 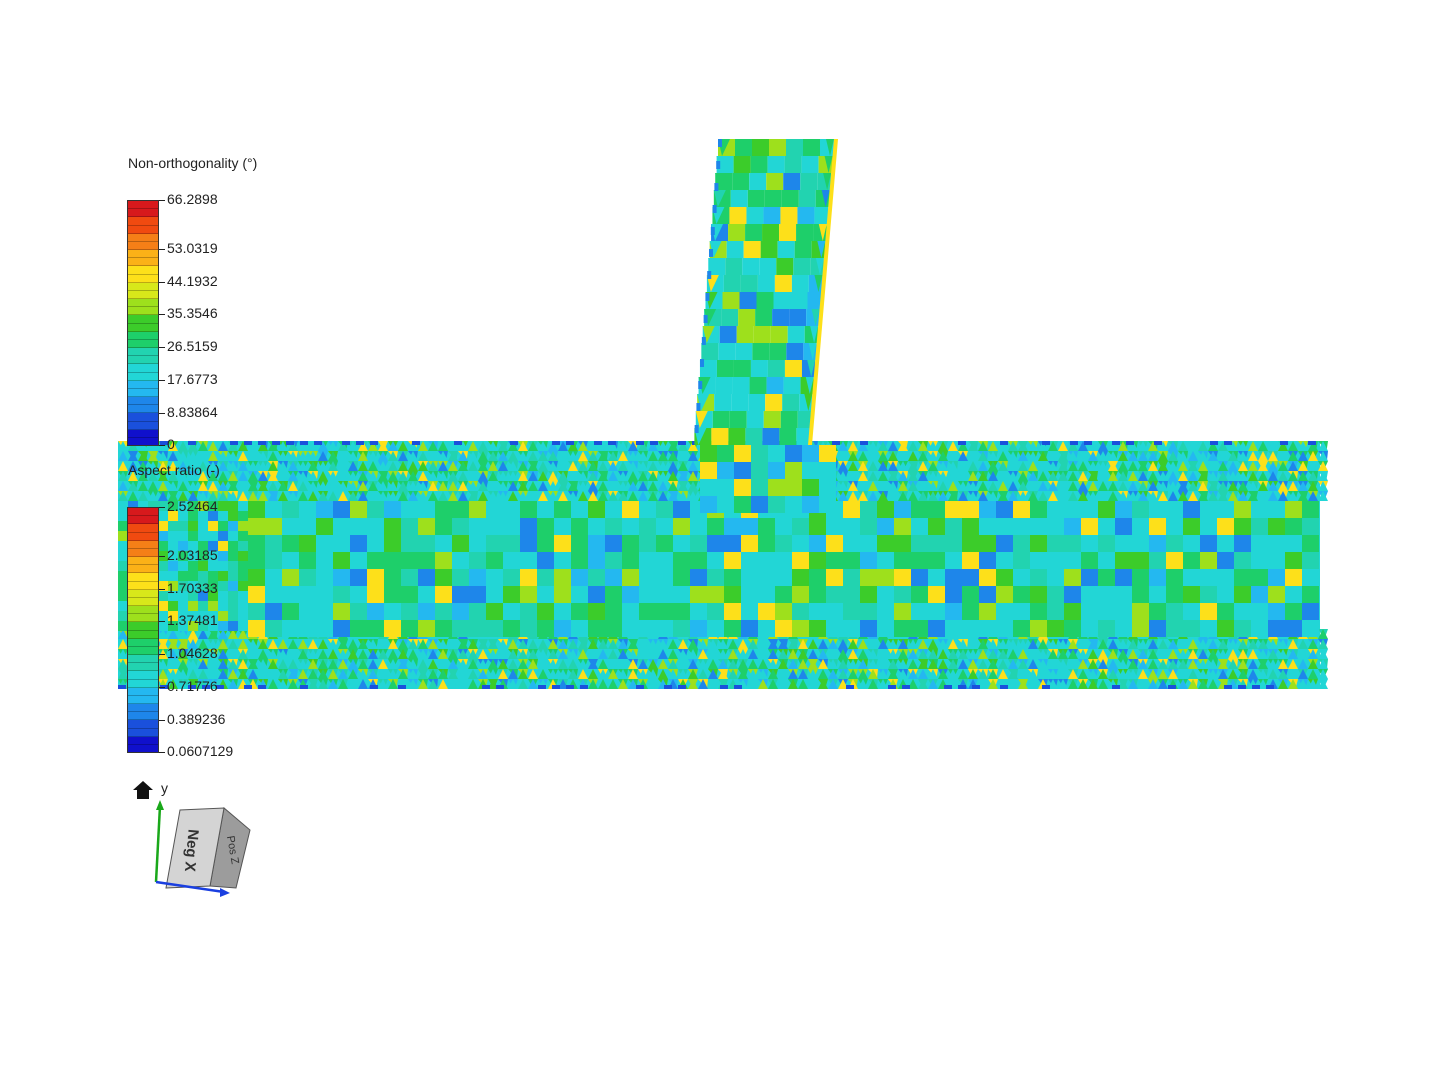 What do you see at coordinates (198, 841) in the screenshot?
I see `orientation-widget: y Neg X Pos Z` at bounding box center [198, 841].